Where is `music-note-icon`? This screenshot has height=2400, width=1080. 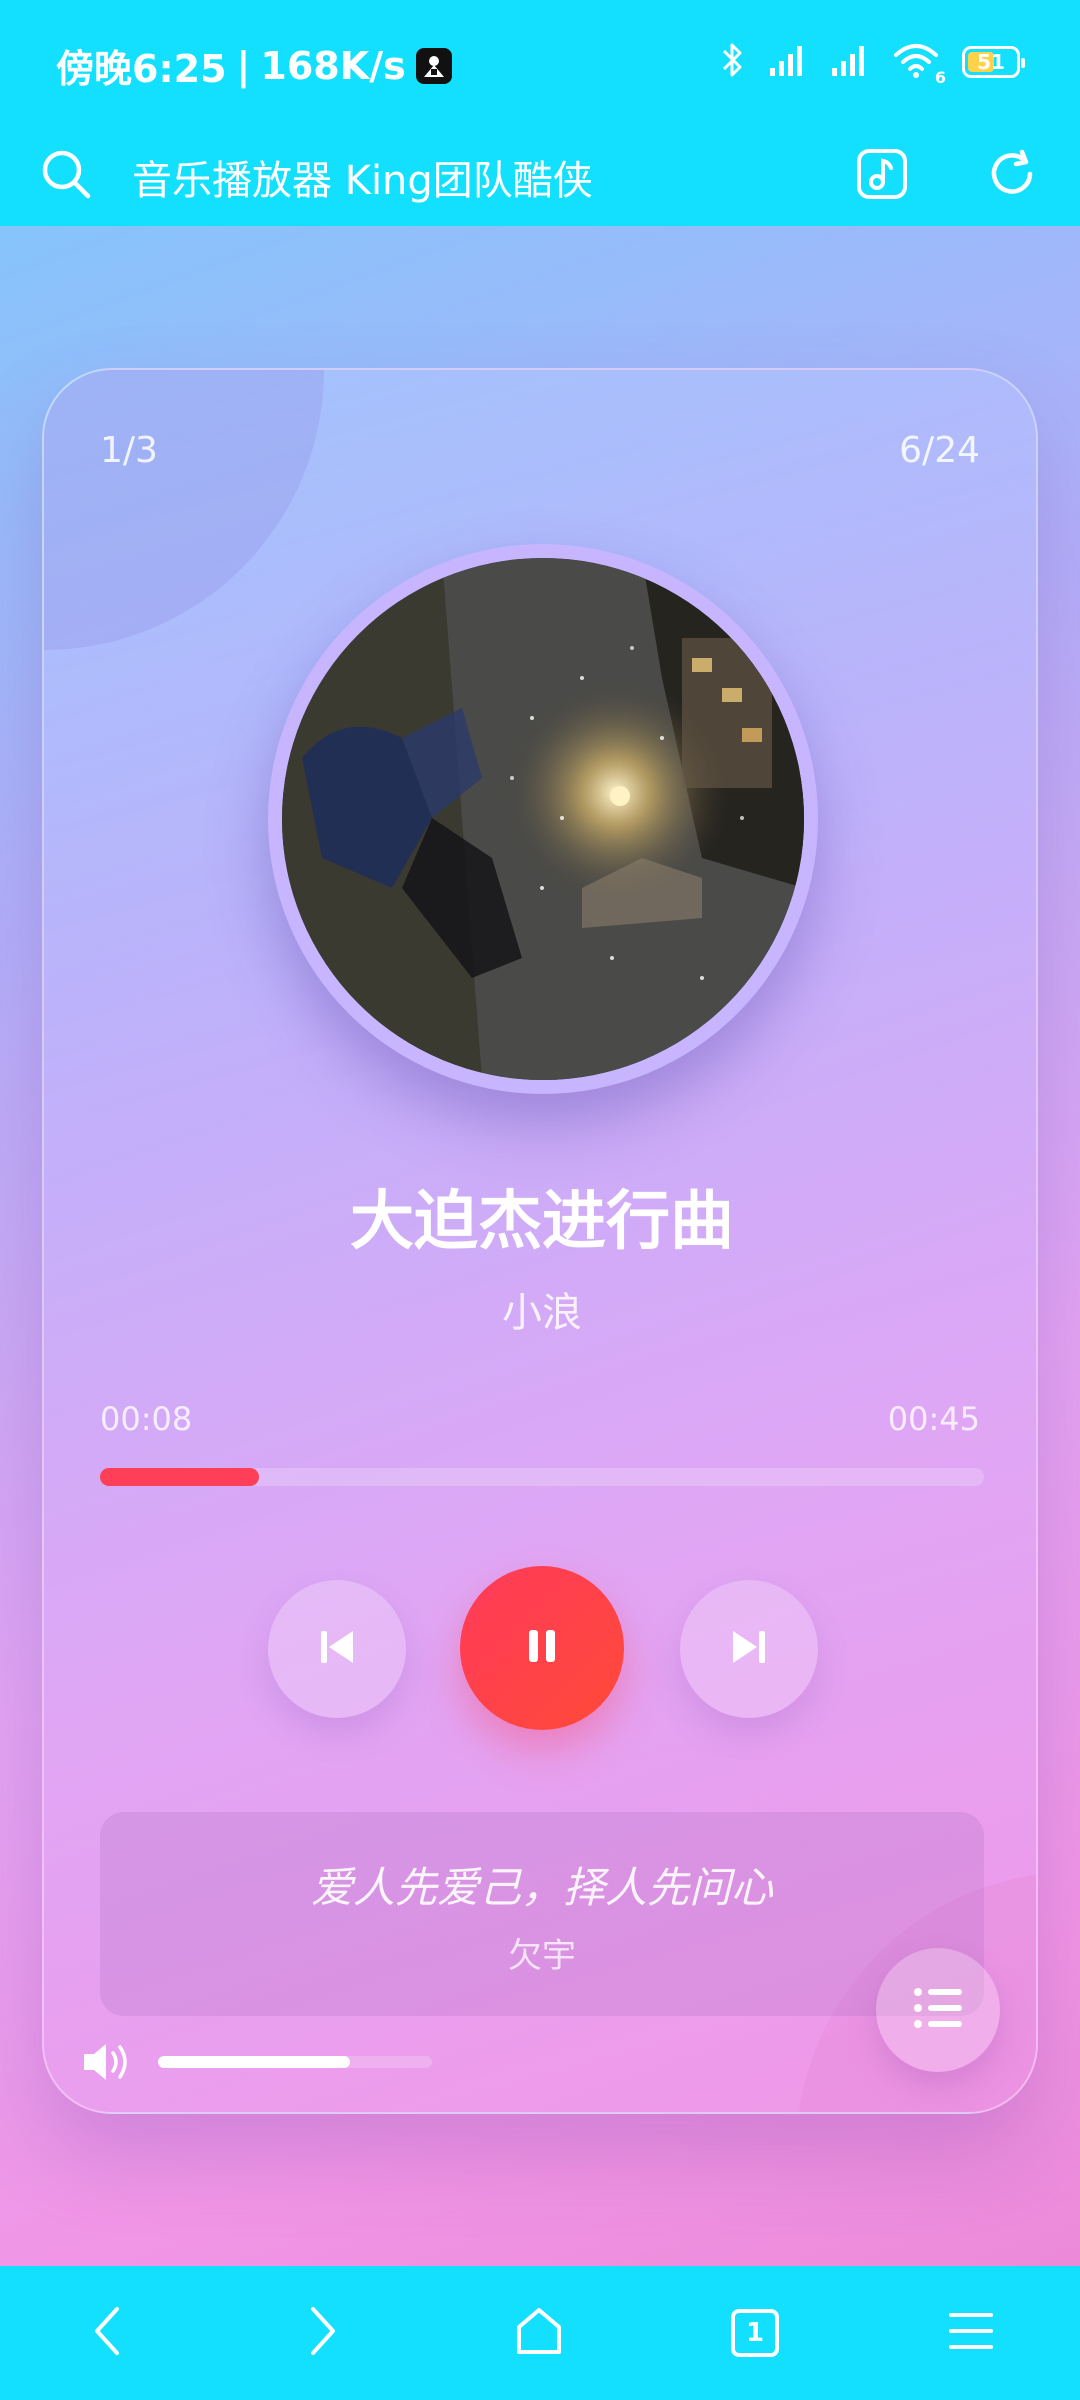
music-note-icon is located at coordinates (882, 176).